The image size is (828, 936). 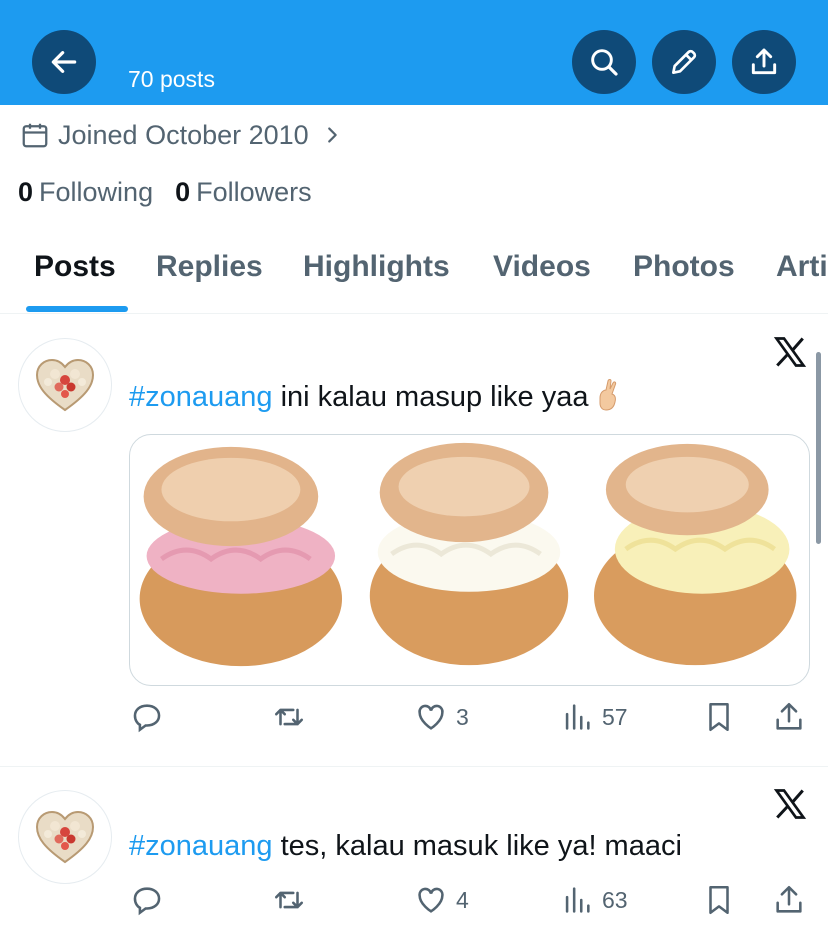 I want to click on view-count: 57, so click(x=615, y=716).